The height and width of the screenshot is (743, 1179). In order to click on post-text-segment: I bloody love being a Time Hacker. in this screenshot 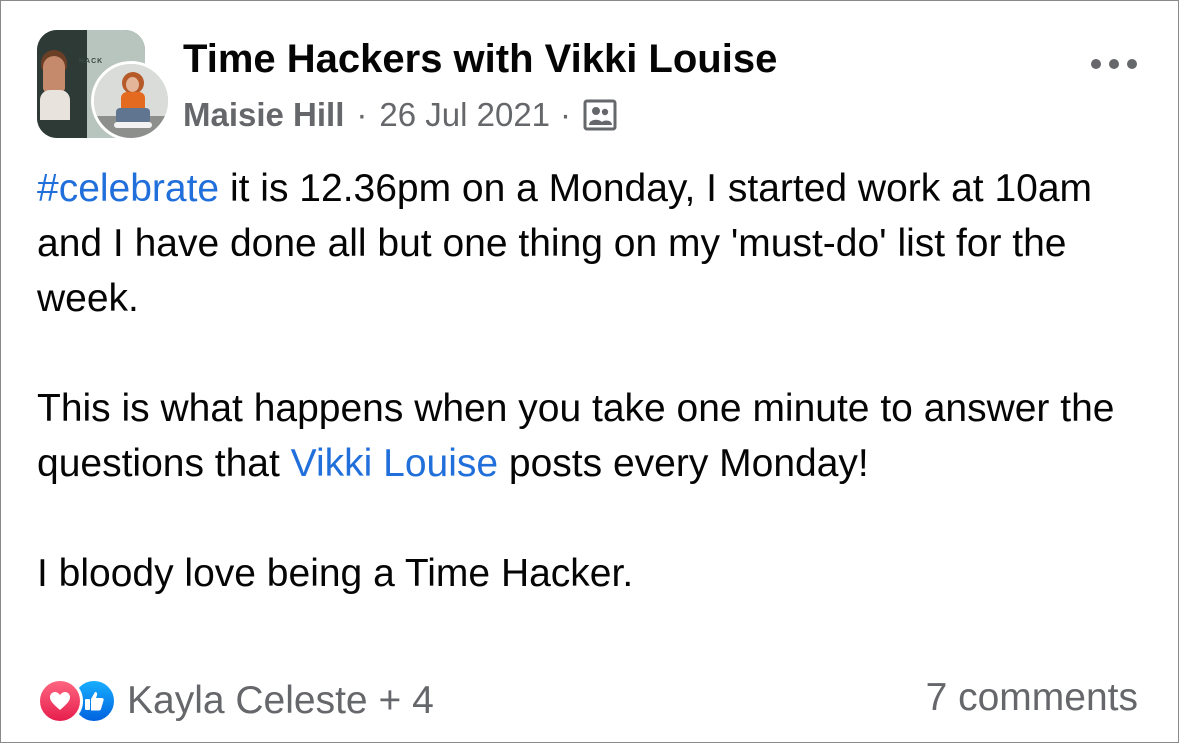, I will do `click(335, 573)`.